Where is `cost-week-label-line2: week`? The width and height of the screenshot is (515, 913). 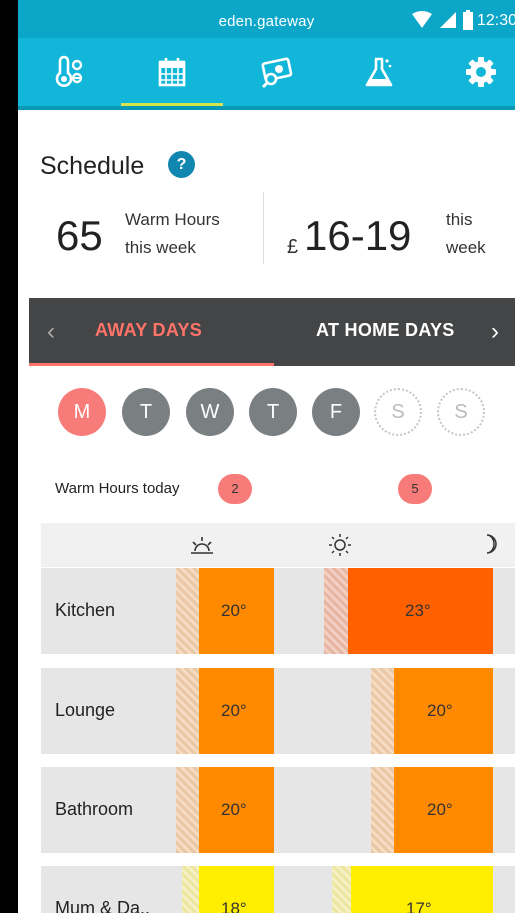 cost-week-label-line2: week is located at coordinates (466, 247).